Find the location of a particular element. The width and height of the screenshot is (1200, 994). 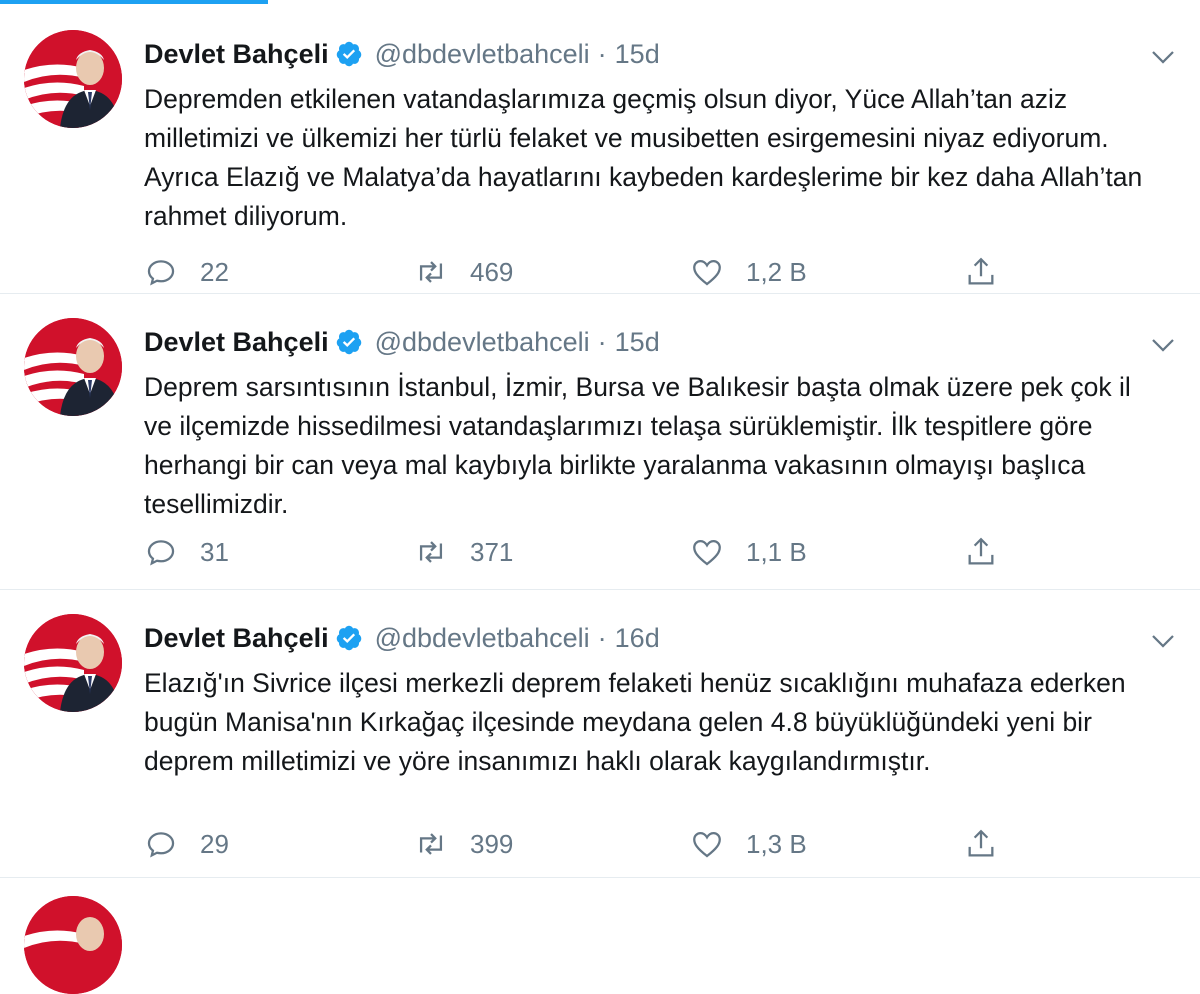

retweet-button: 371 is located at coordinates (463, 552).